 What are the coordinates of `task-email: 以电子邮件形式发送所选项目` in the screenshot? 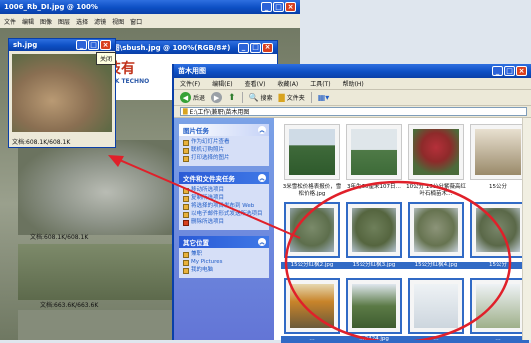 It's located at (224, 214).